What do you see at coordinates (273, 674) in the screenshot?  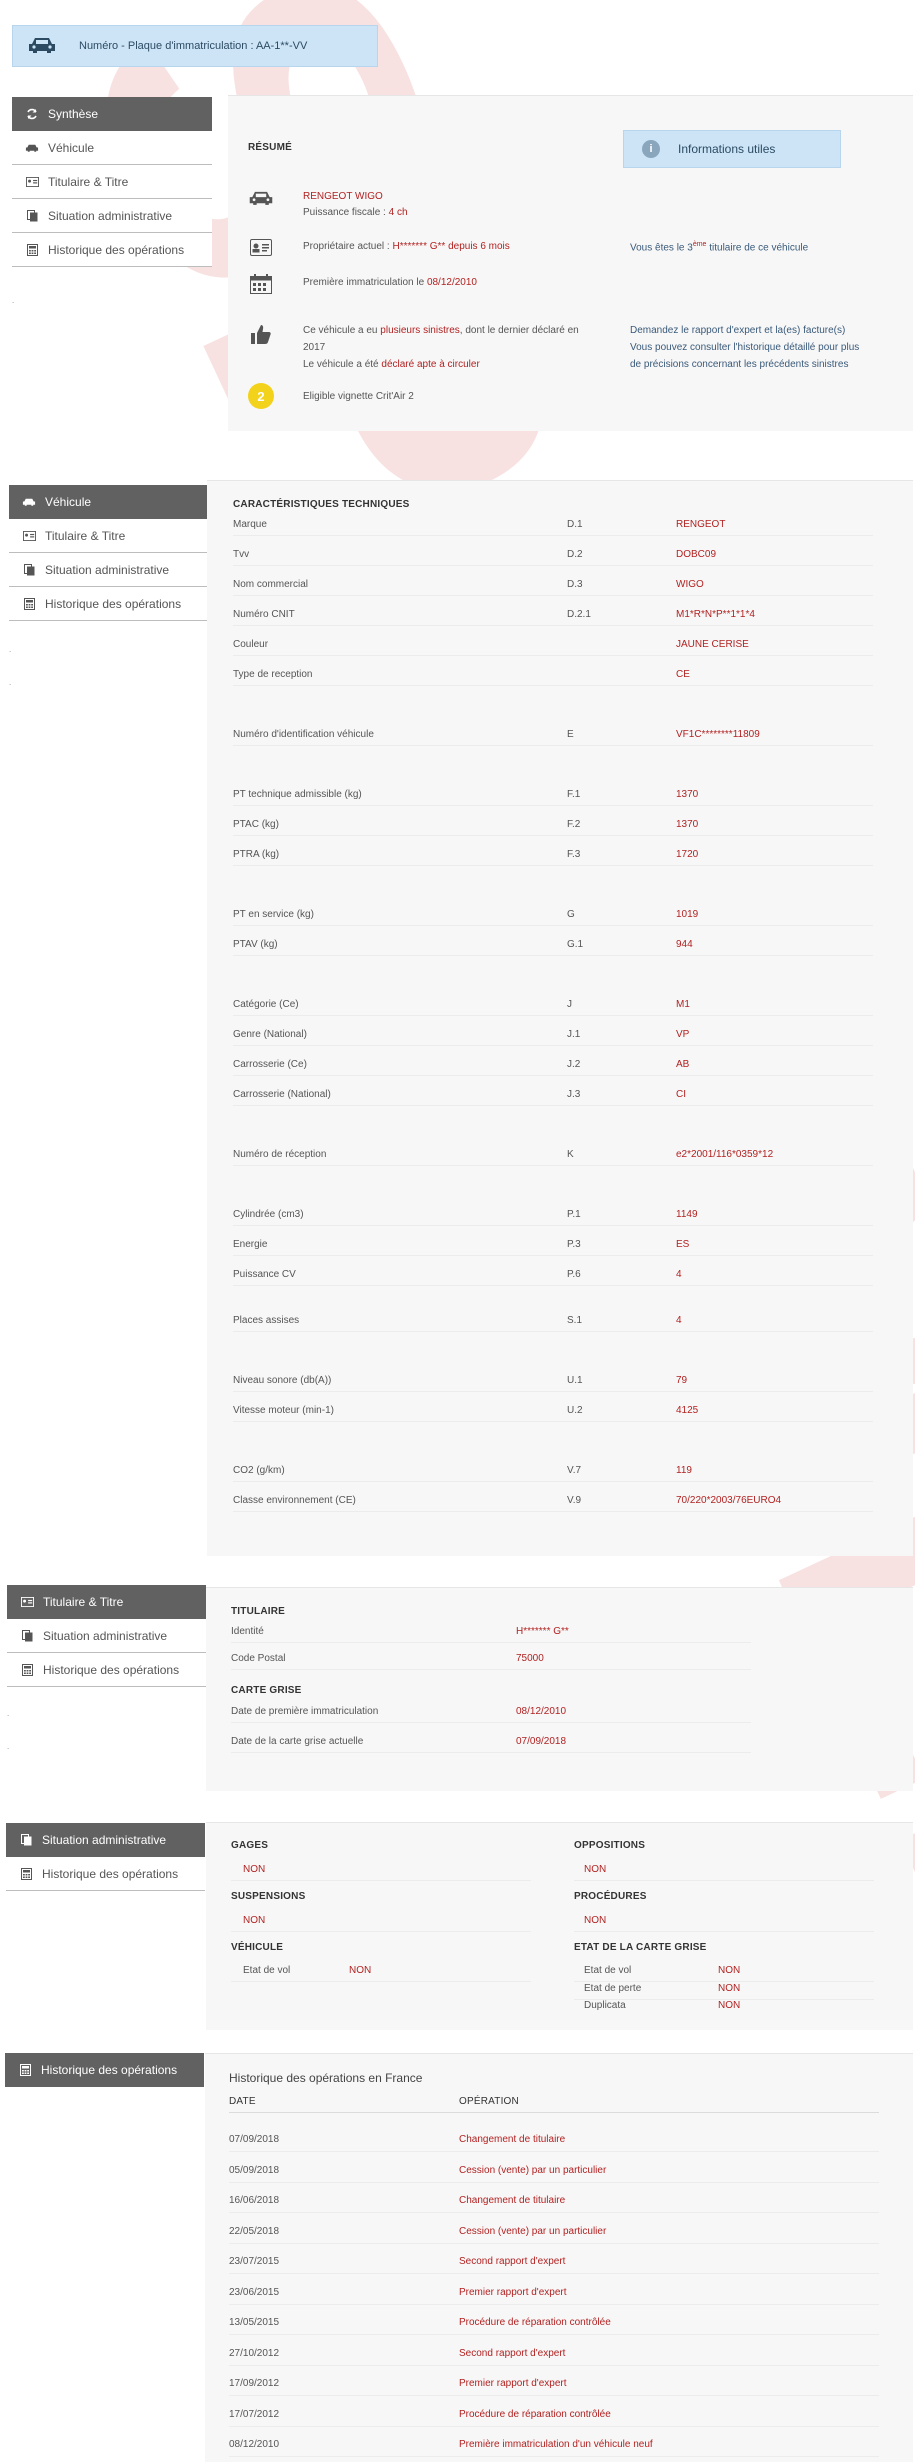 I see `tech-label: Type de reception` at bounding box center [273, 674].